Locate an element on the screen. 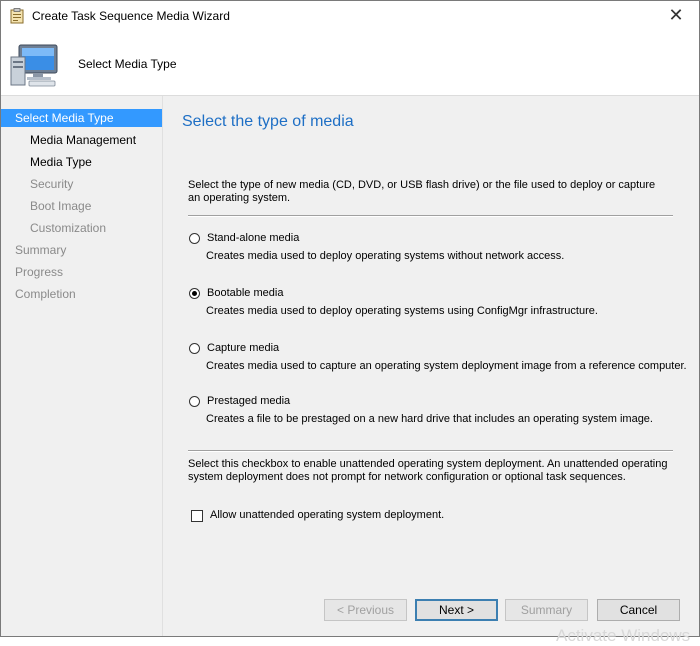 This screenshot has height=646, width=700. sidebar-item-progress: Progress is located at coordinates (39, 272).